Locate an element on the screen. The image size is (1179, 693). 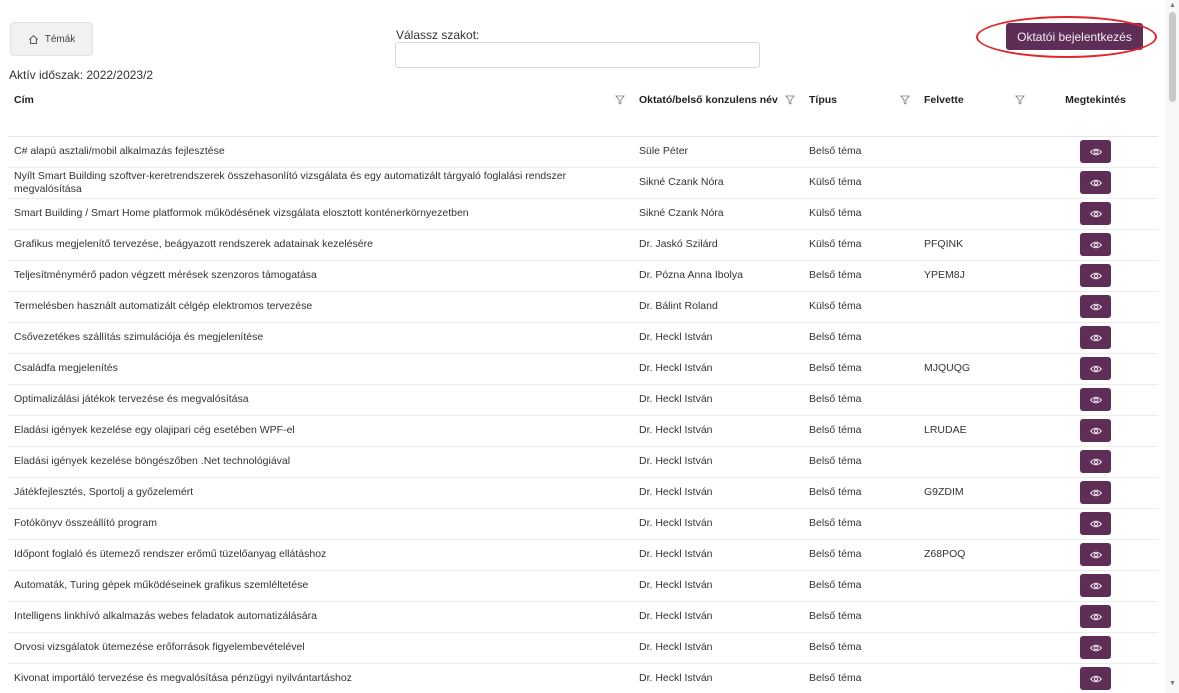
major-select-input is located at coordinates (577, 55).